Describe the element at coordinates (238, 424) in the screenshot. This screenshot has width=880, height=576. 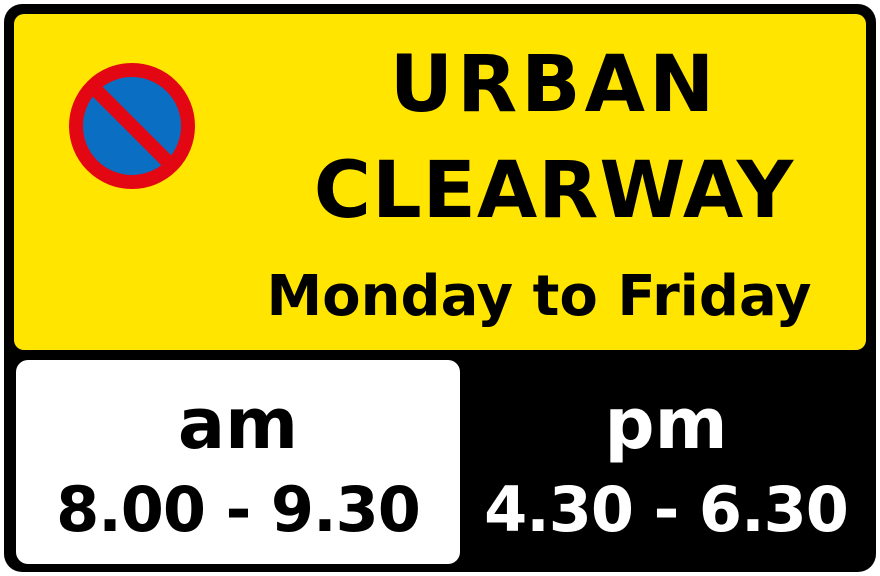
I see `am-label: am` at that location.